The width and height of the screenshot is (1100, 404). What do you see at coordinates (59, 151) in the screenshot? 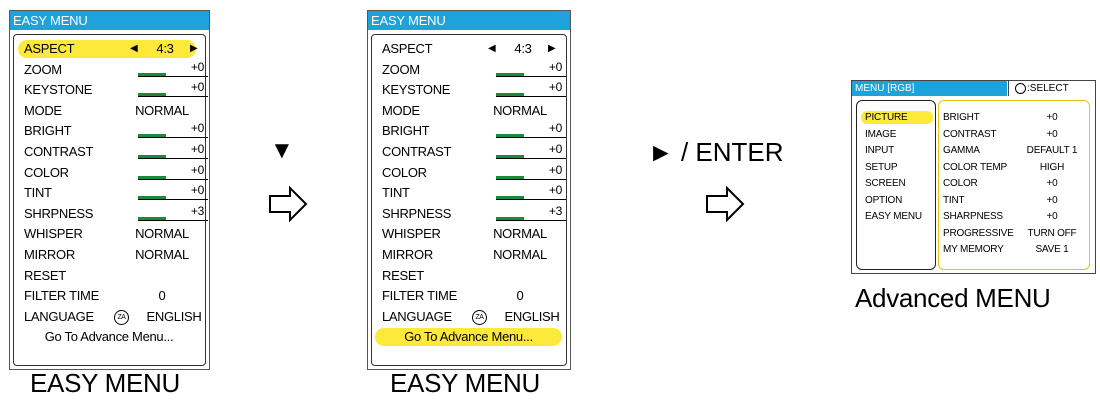
I see `menu-item-label: CONTRAST` at bounding box center [59, 151].